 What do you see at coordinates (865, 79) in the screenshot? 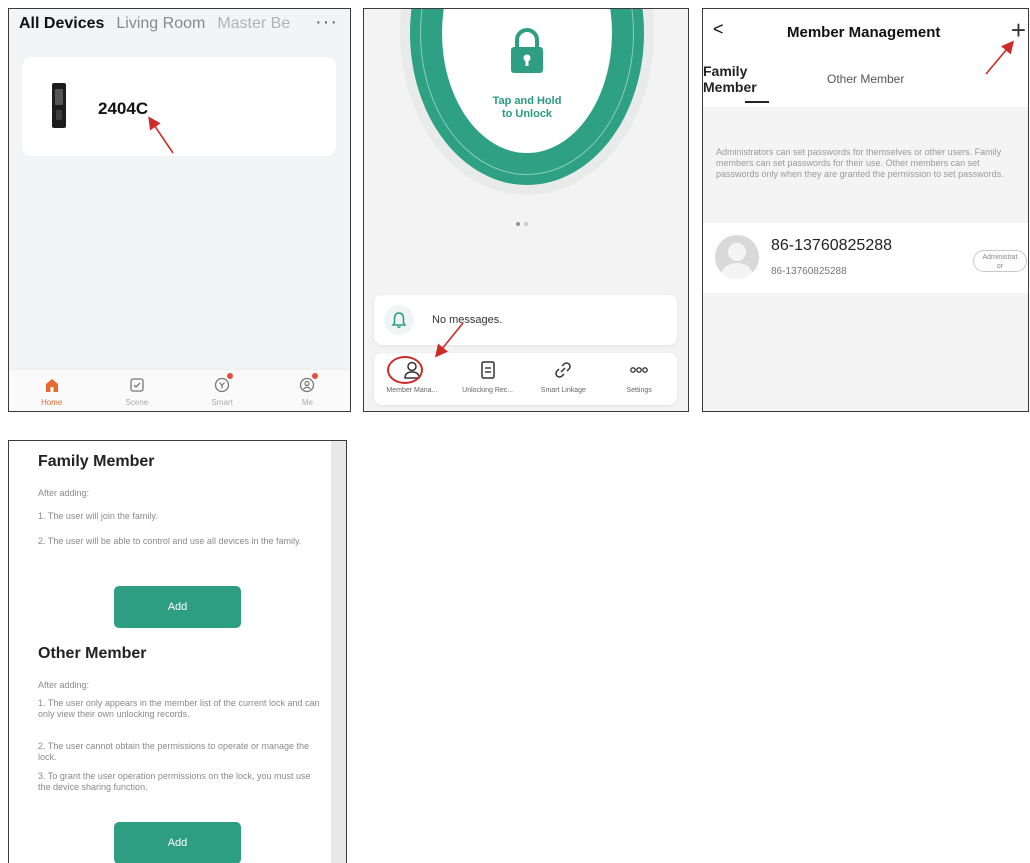
I see `tab-other-member: Other Member` at bounding box center [865, 79].